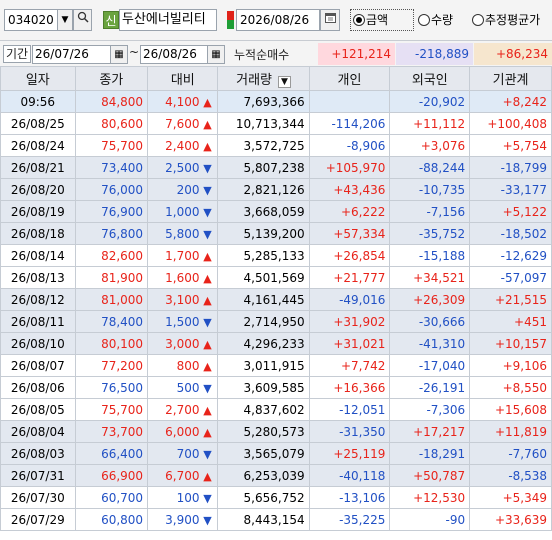  Describe the element at coordinates (430, 321) in the screenshot. I see `cell-foreign: -30,666` at that location.